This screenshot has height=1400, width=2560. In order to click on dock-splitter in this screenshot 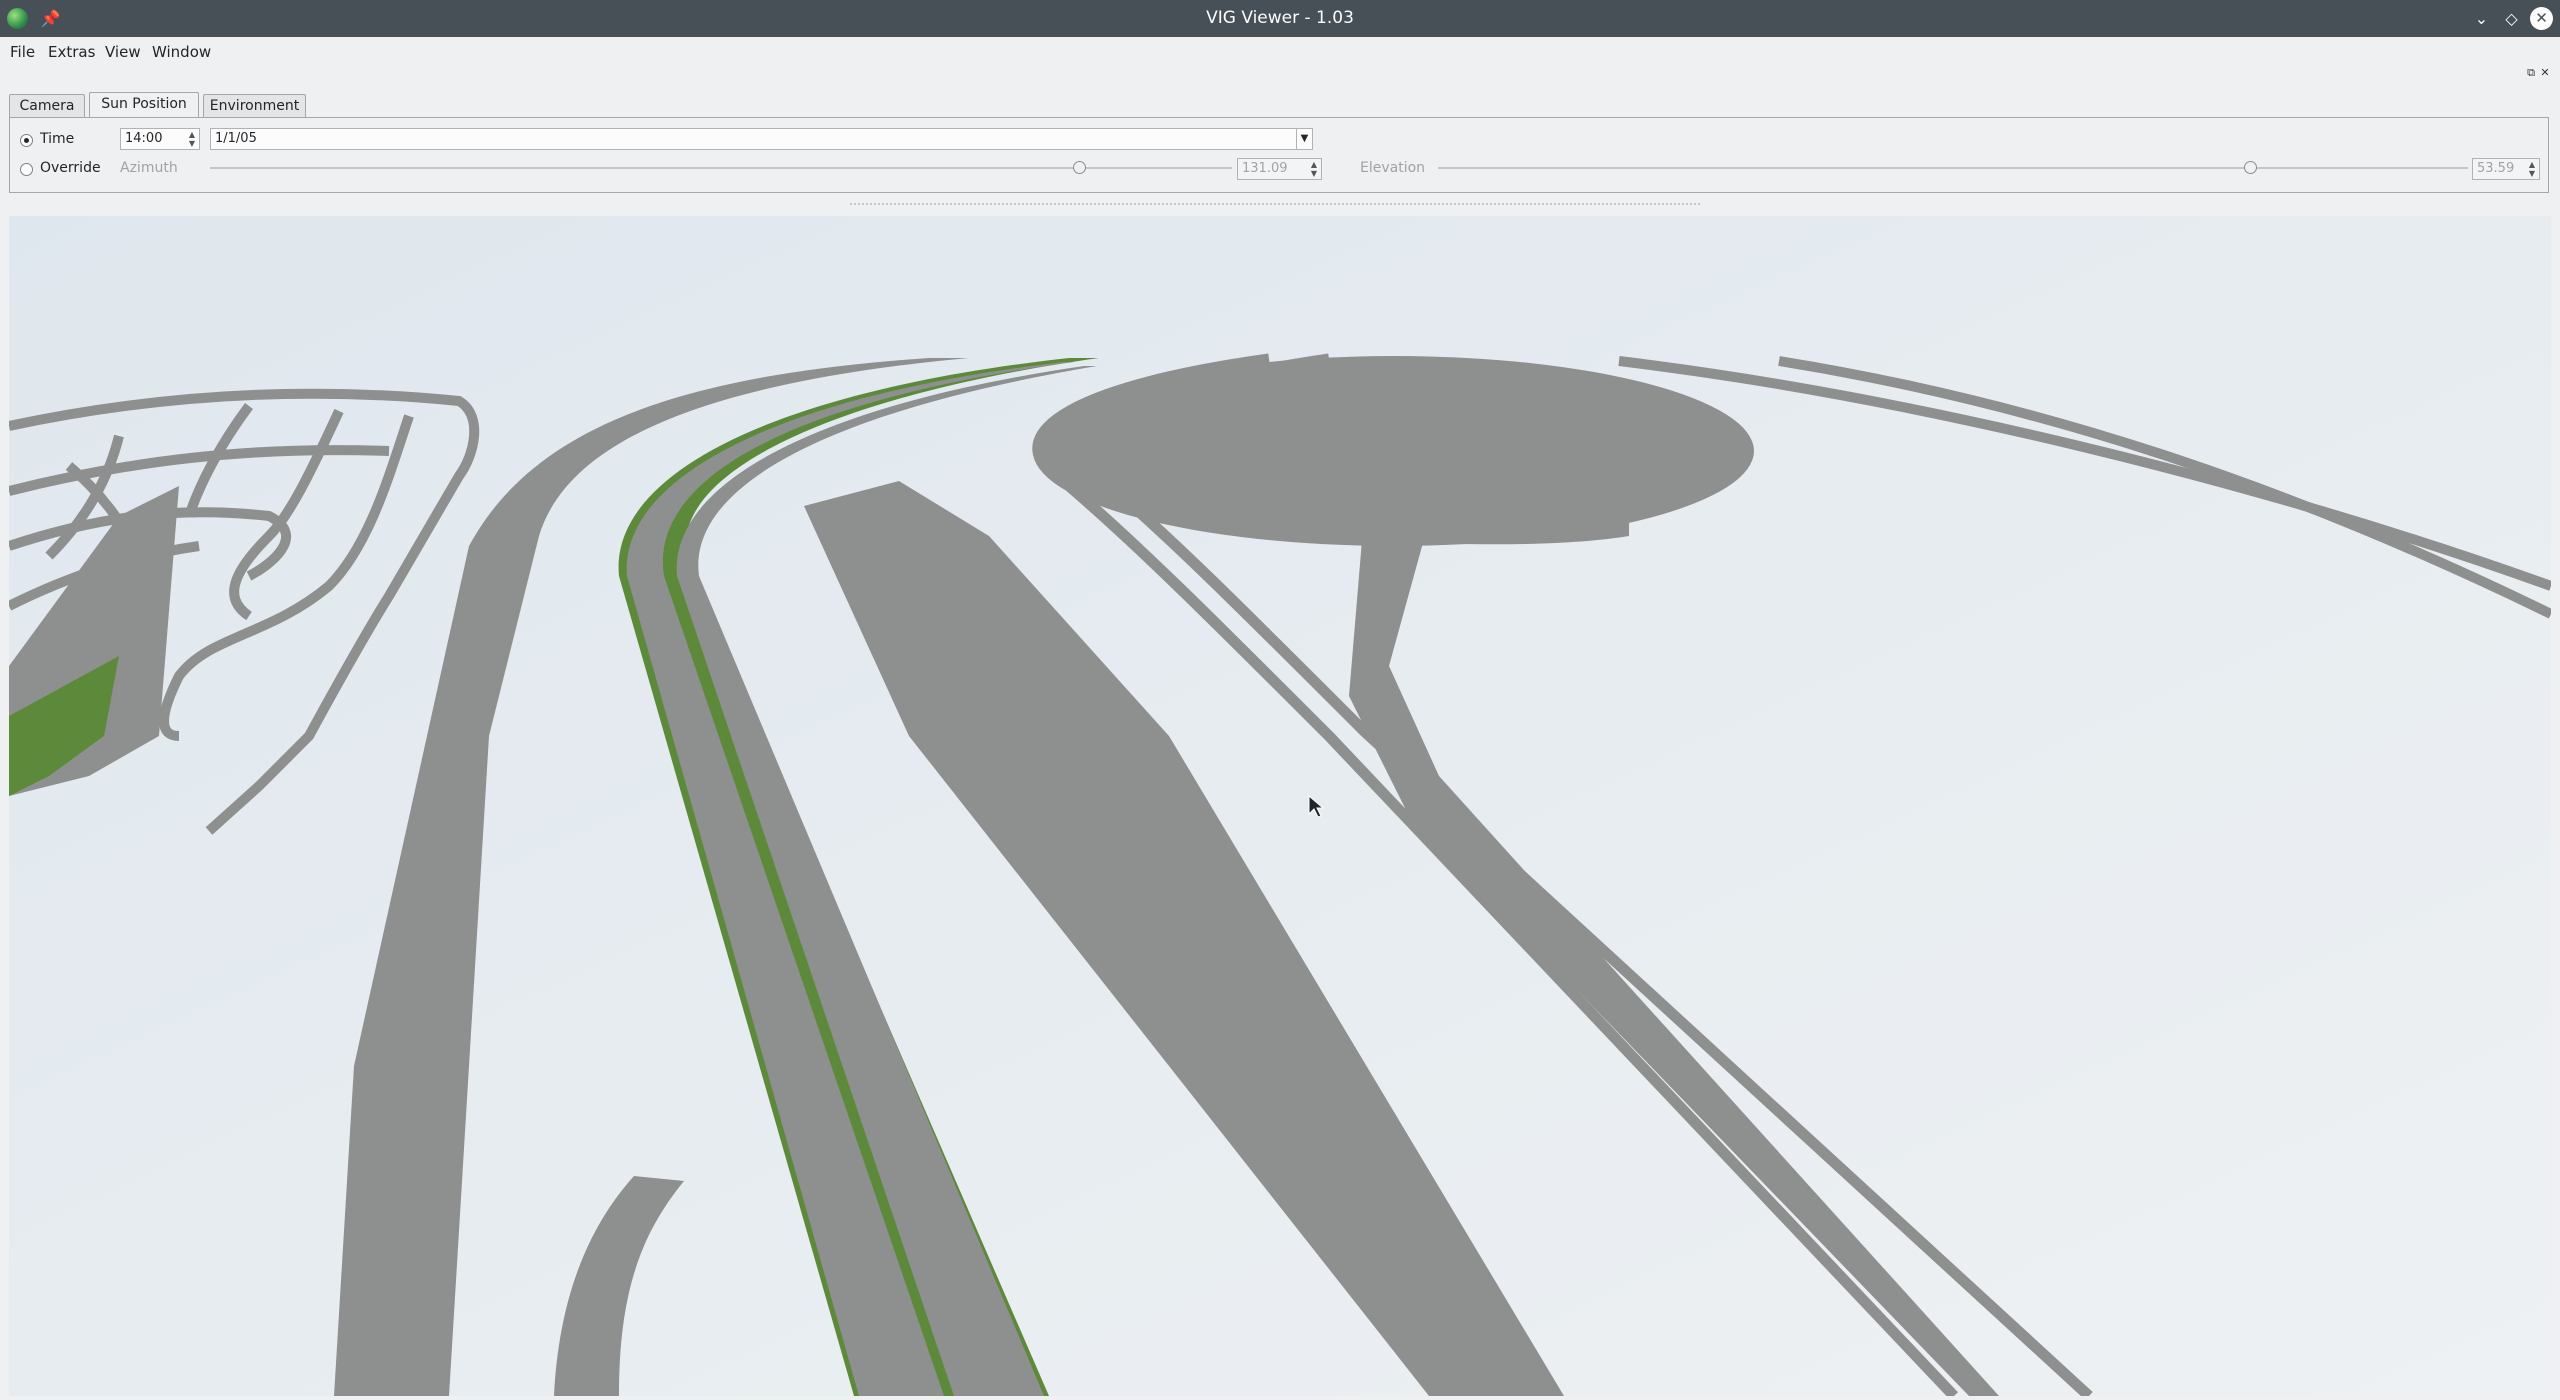, I will do `click(1275, 204)`.